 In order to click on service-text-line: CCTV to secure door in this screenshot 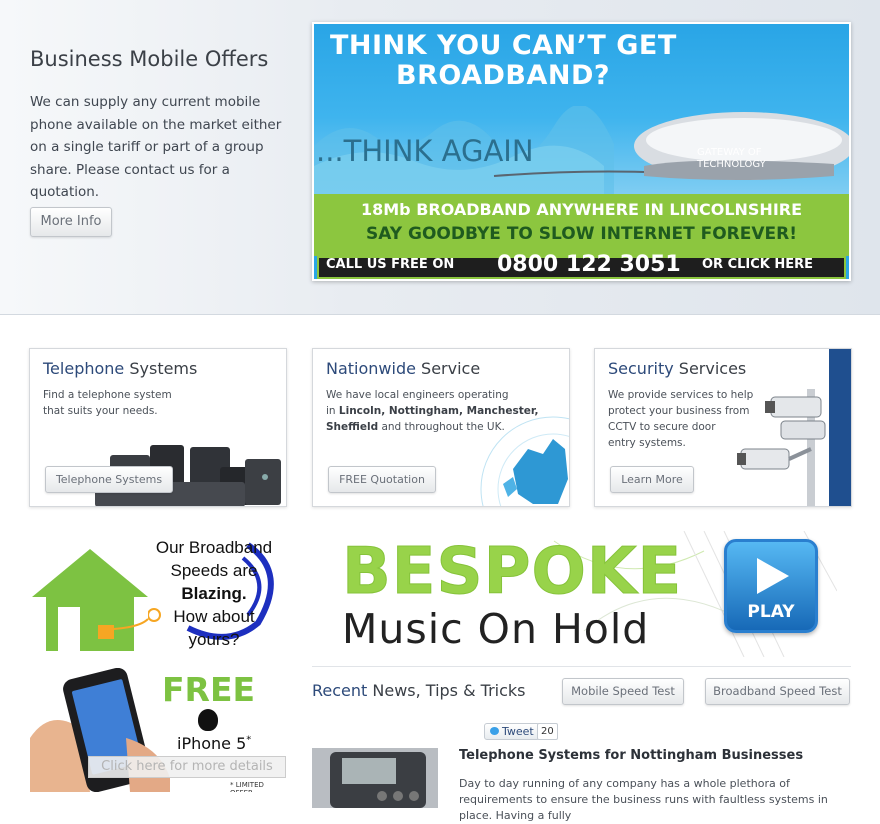, I will do `click(662, 427)`.